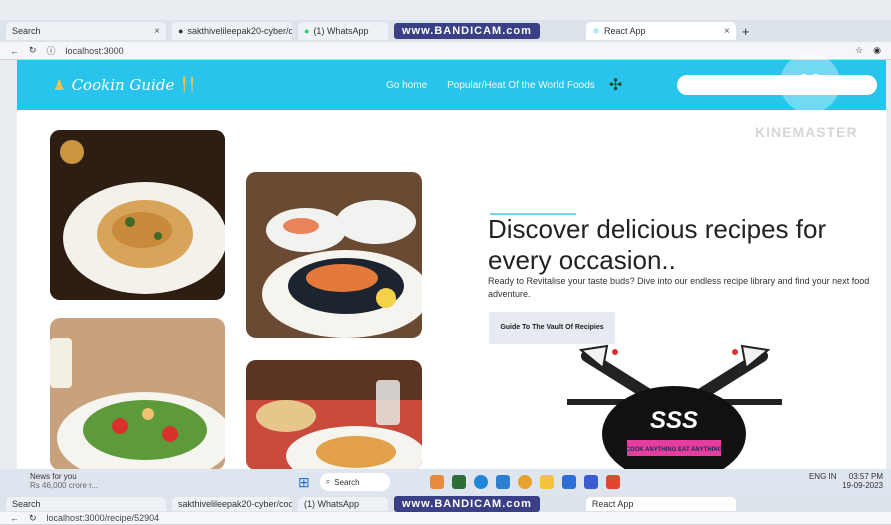 The width and height of the screenshot is (891, 525). What do you see at coordinates (660, 503) in the screenshot?
I see `tab-react-app: React App` at bounding box center [660, 503].